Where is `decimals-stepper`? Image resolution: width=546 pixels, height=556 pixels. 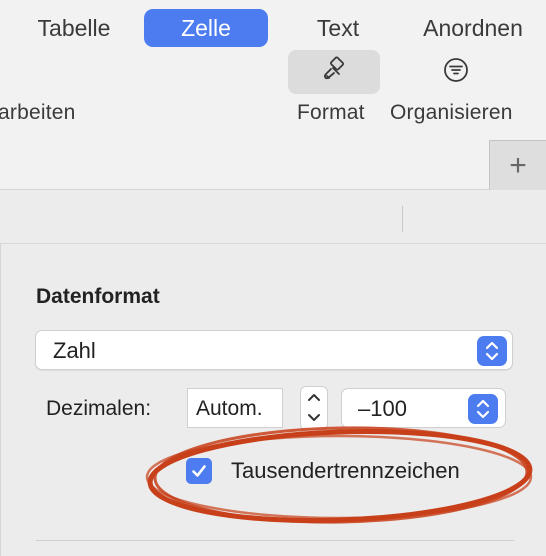
decimals-stepper is located at coordinates (314, 408).